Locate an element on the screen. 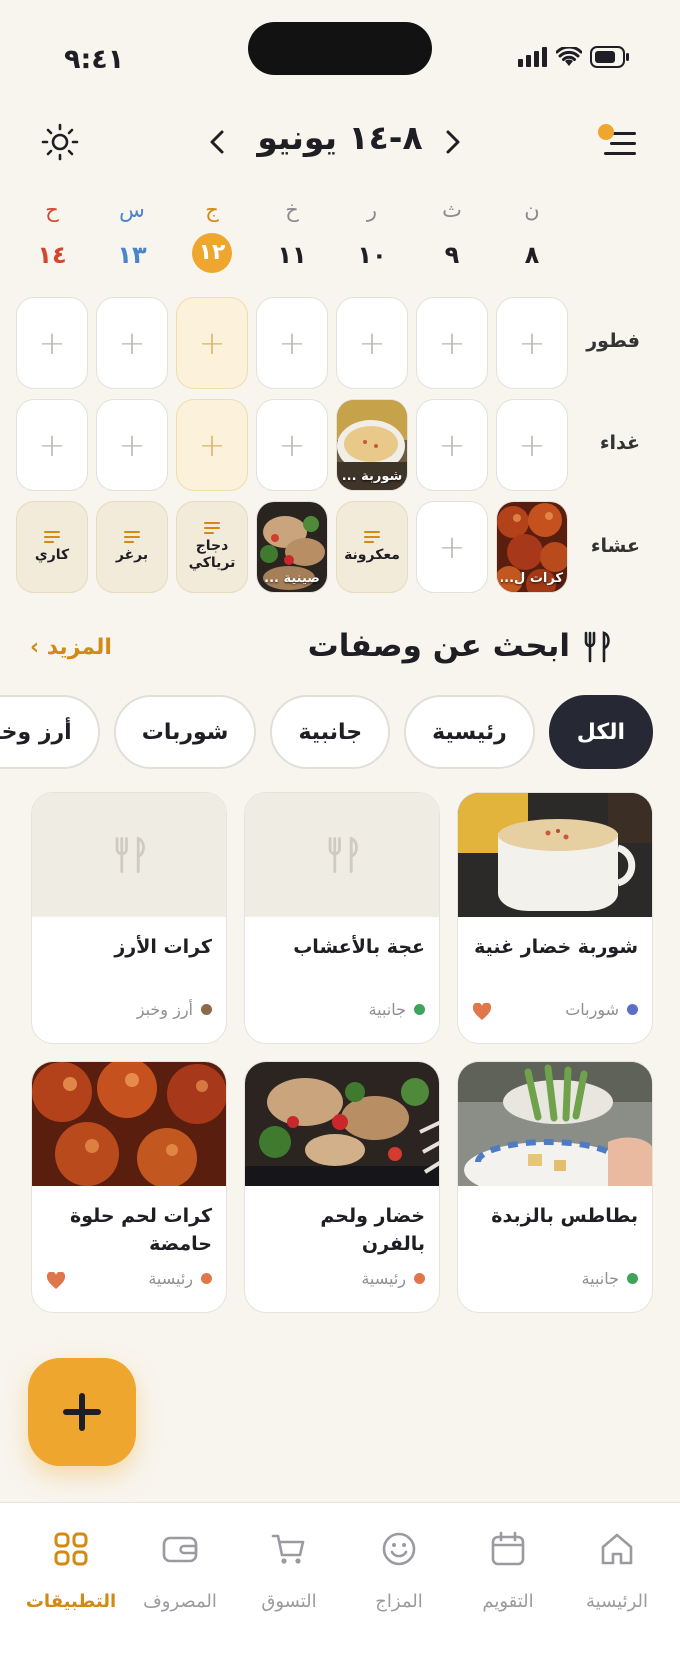  week-days: ن٨ ث٩ ر ١٠ خ ١١ ج ١٢ س ١٣ ح ١٤ is located at coordinates (340, 240).